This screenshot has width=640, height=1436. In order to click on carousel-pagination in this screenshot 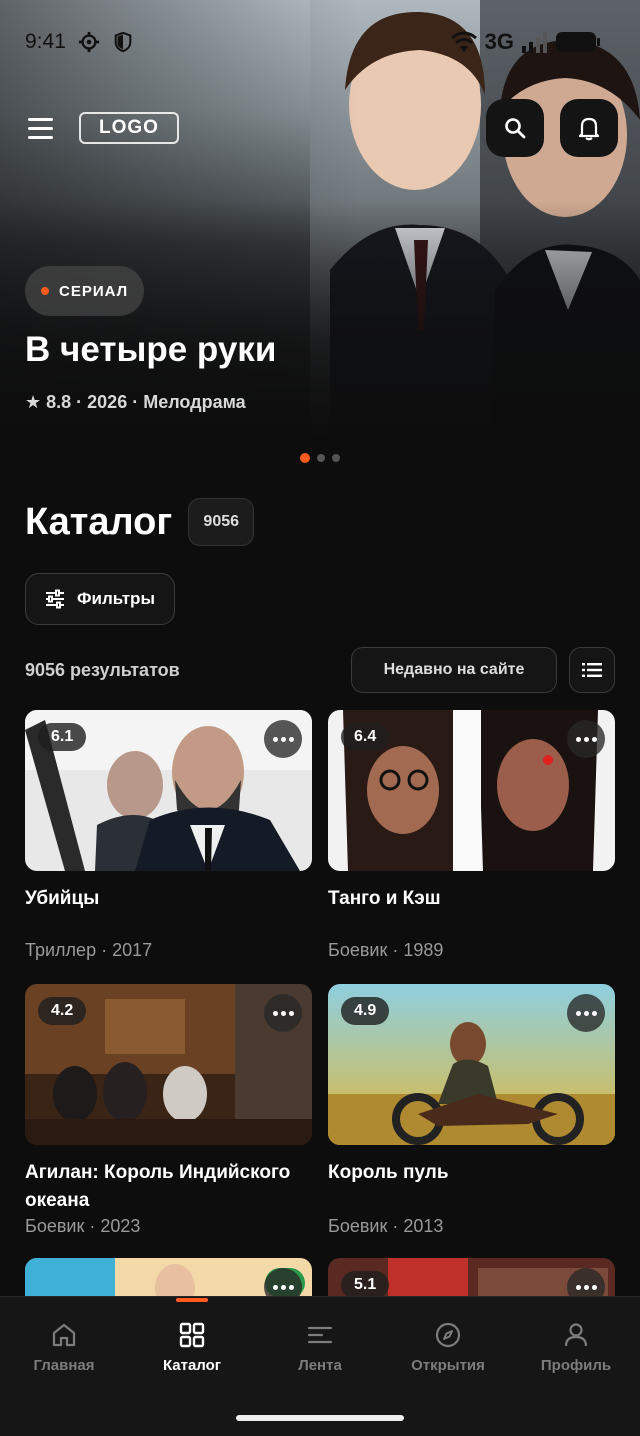, I will do `click(320, 458)`.